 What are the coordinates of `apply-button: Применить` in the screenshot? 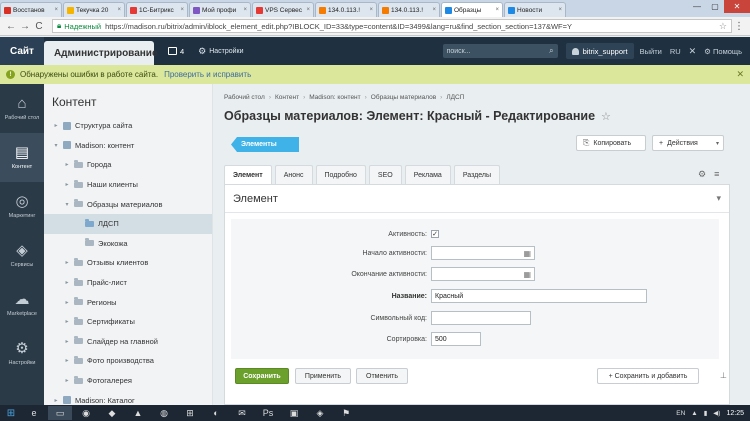 It's located at (323, 376).